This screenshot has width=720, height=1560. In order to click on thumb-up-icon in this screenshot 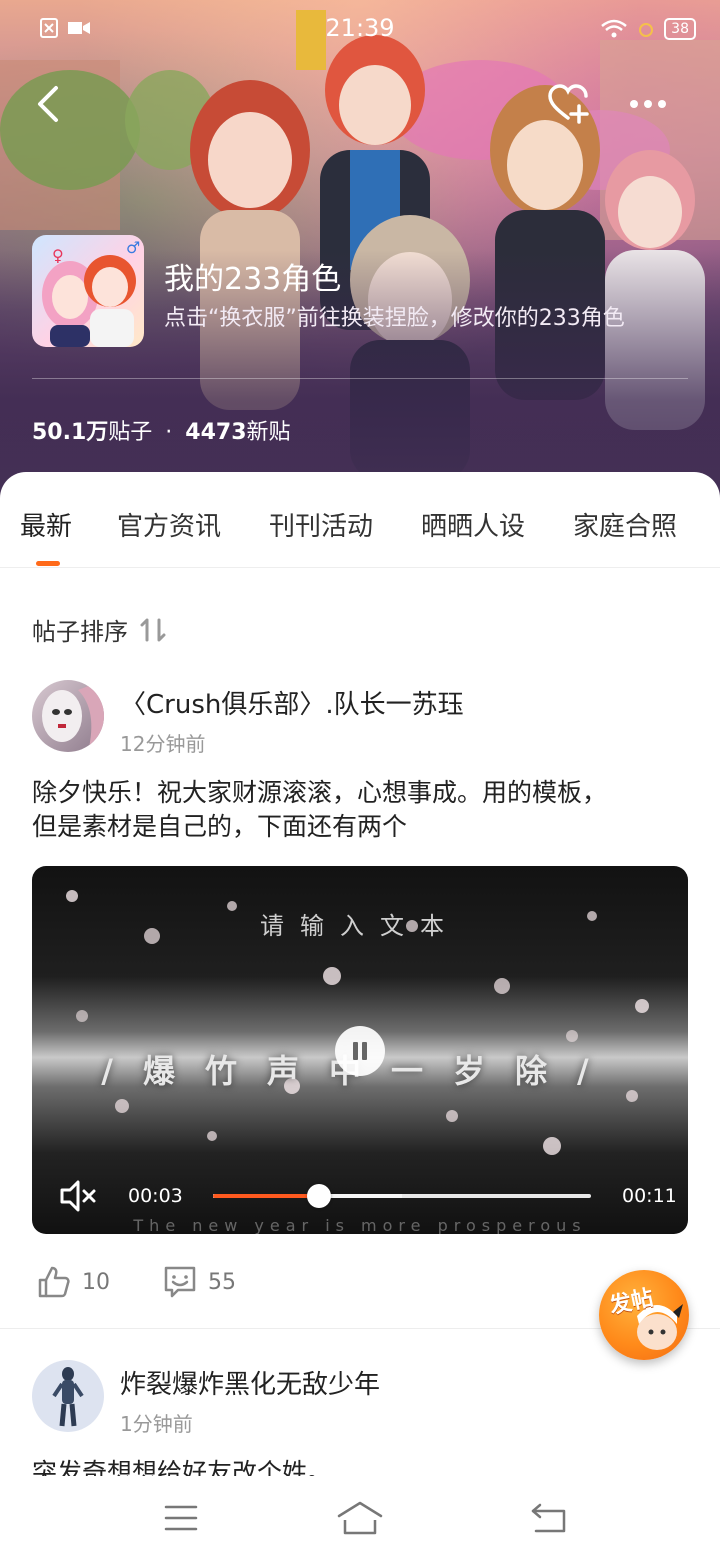, I will do `click(54, 1282)`.